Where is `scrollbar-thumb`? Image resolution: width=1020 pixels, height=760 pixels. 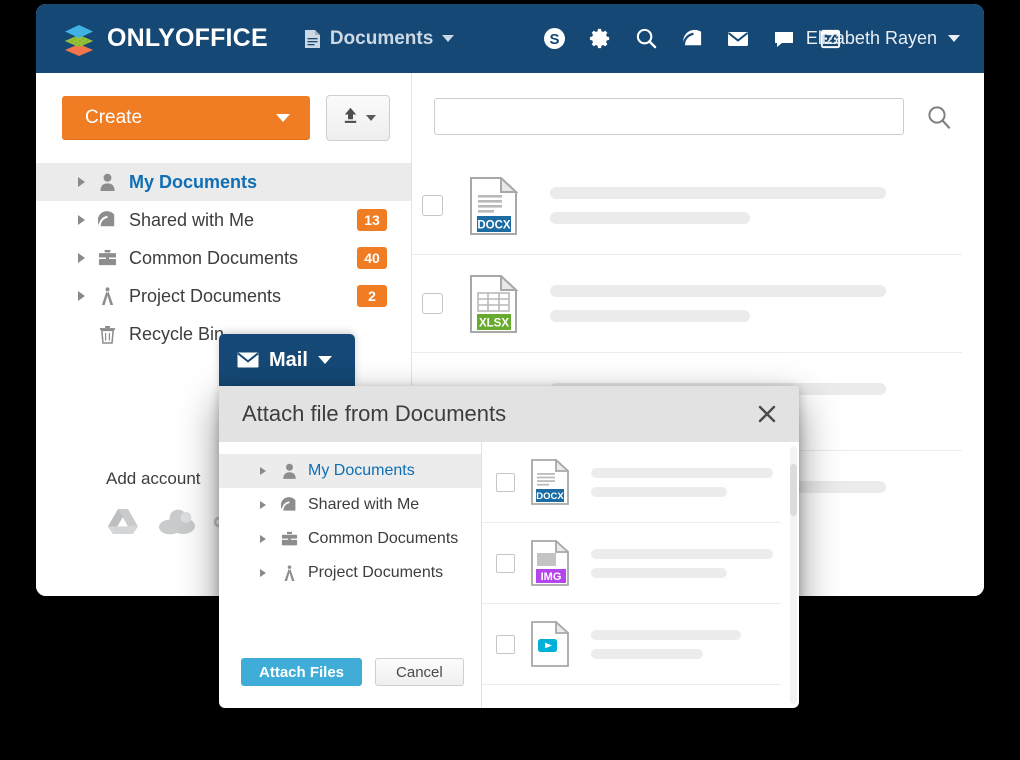
scrollbar-thumb is located at coordinates (793, 490).